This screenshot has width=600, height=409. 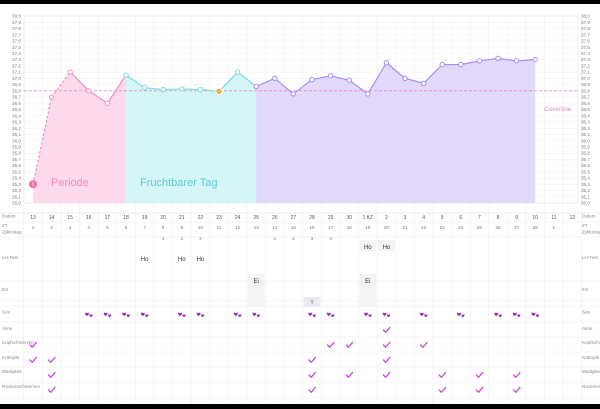 I want to click on date-cell: 16, so click(x=89, y=218).